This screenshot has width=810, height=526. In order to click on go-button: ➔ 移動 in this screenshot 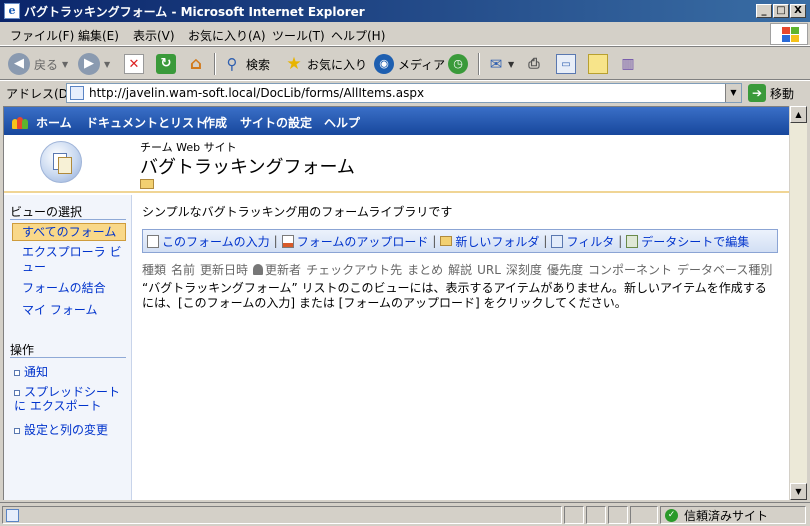, I will do `click(771, 93)`.